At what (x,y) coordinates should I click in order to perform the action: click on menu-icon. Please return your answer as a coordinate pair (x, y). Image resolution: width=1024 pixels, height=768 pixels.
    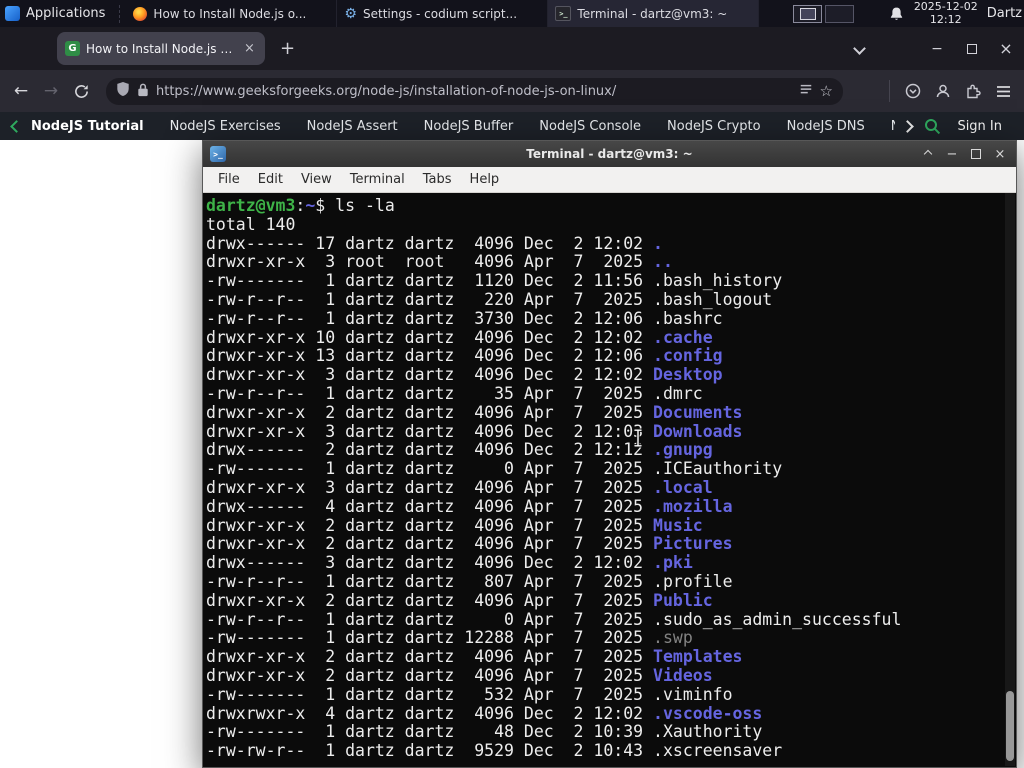
    Looking at the image, I should click on (1003, 91).